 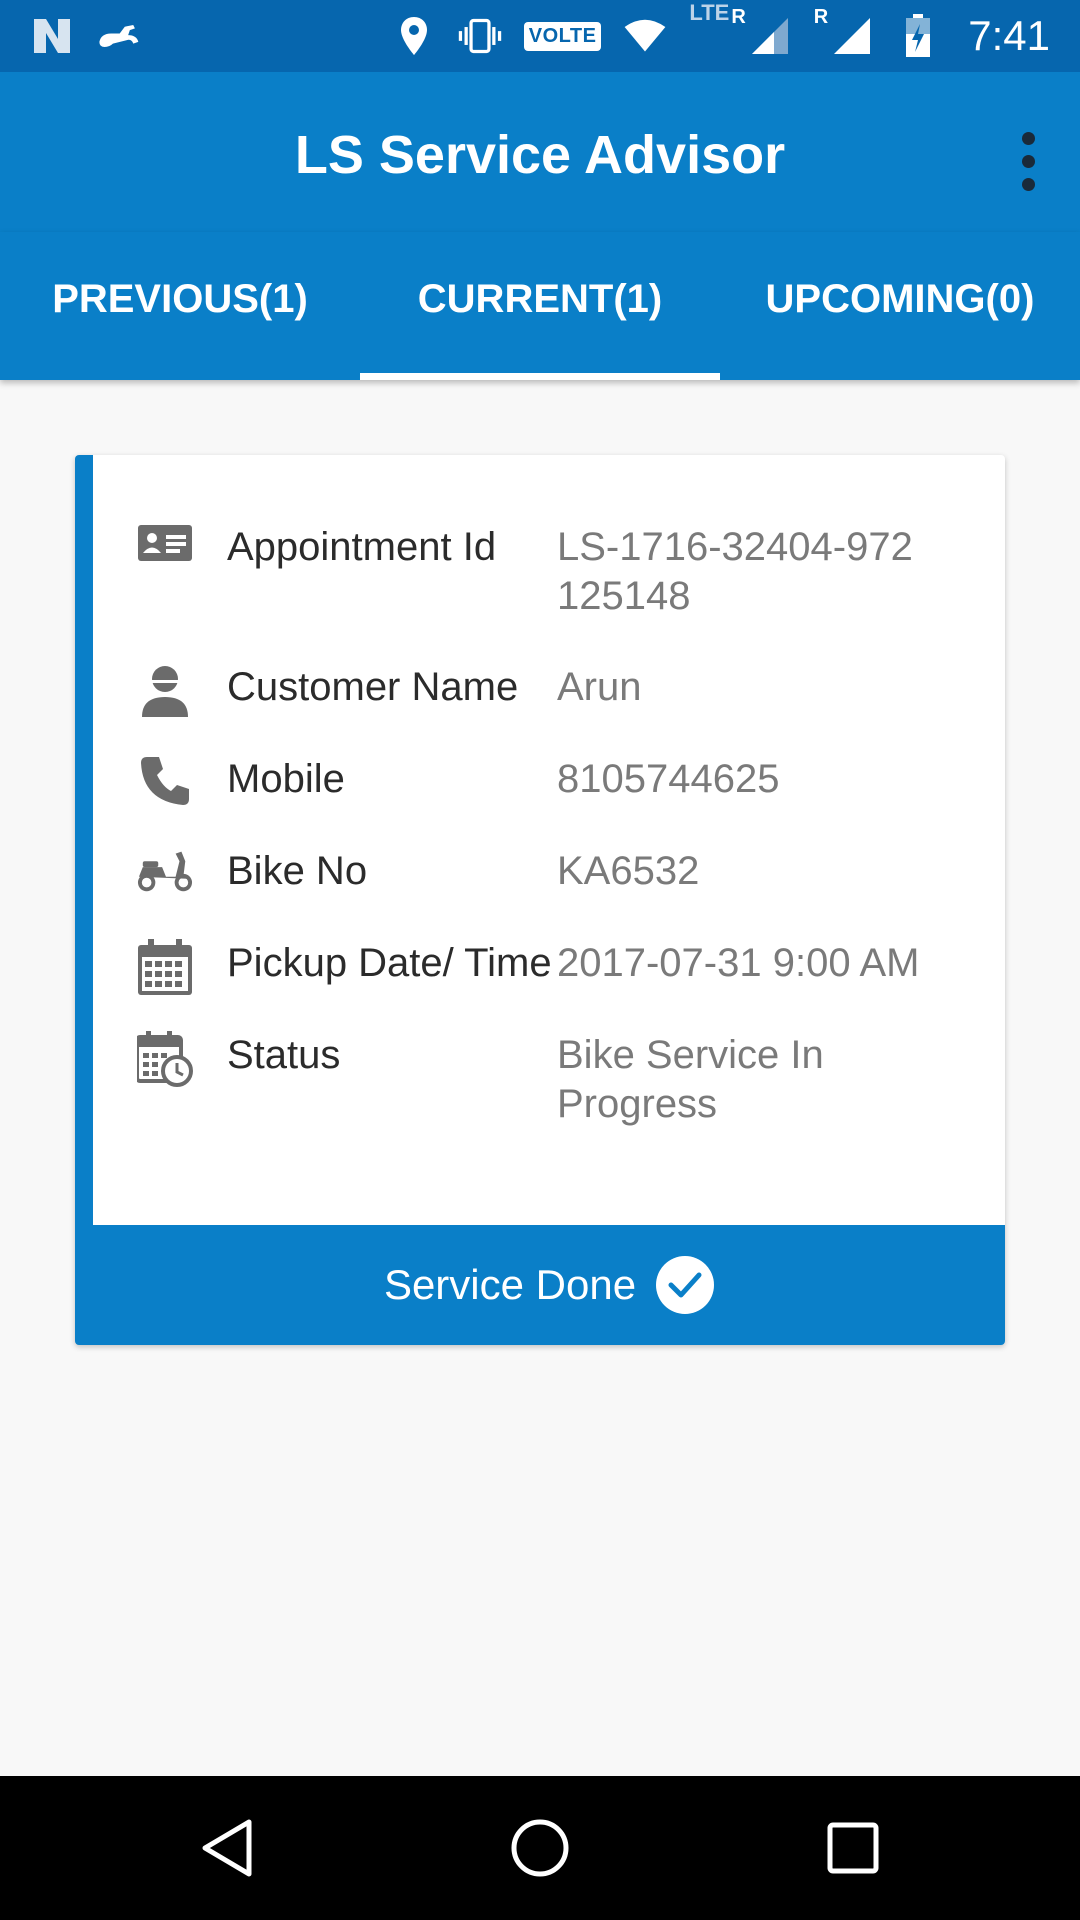 What do you see at coordinates (1009, 35) in the screenshot?
I see `clock: 7:41` at bounding box center [1009, 35].